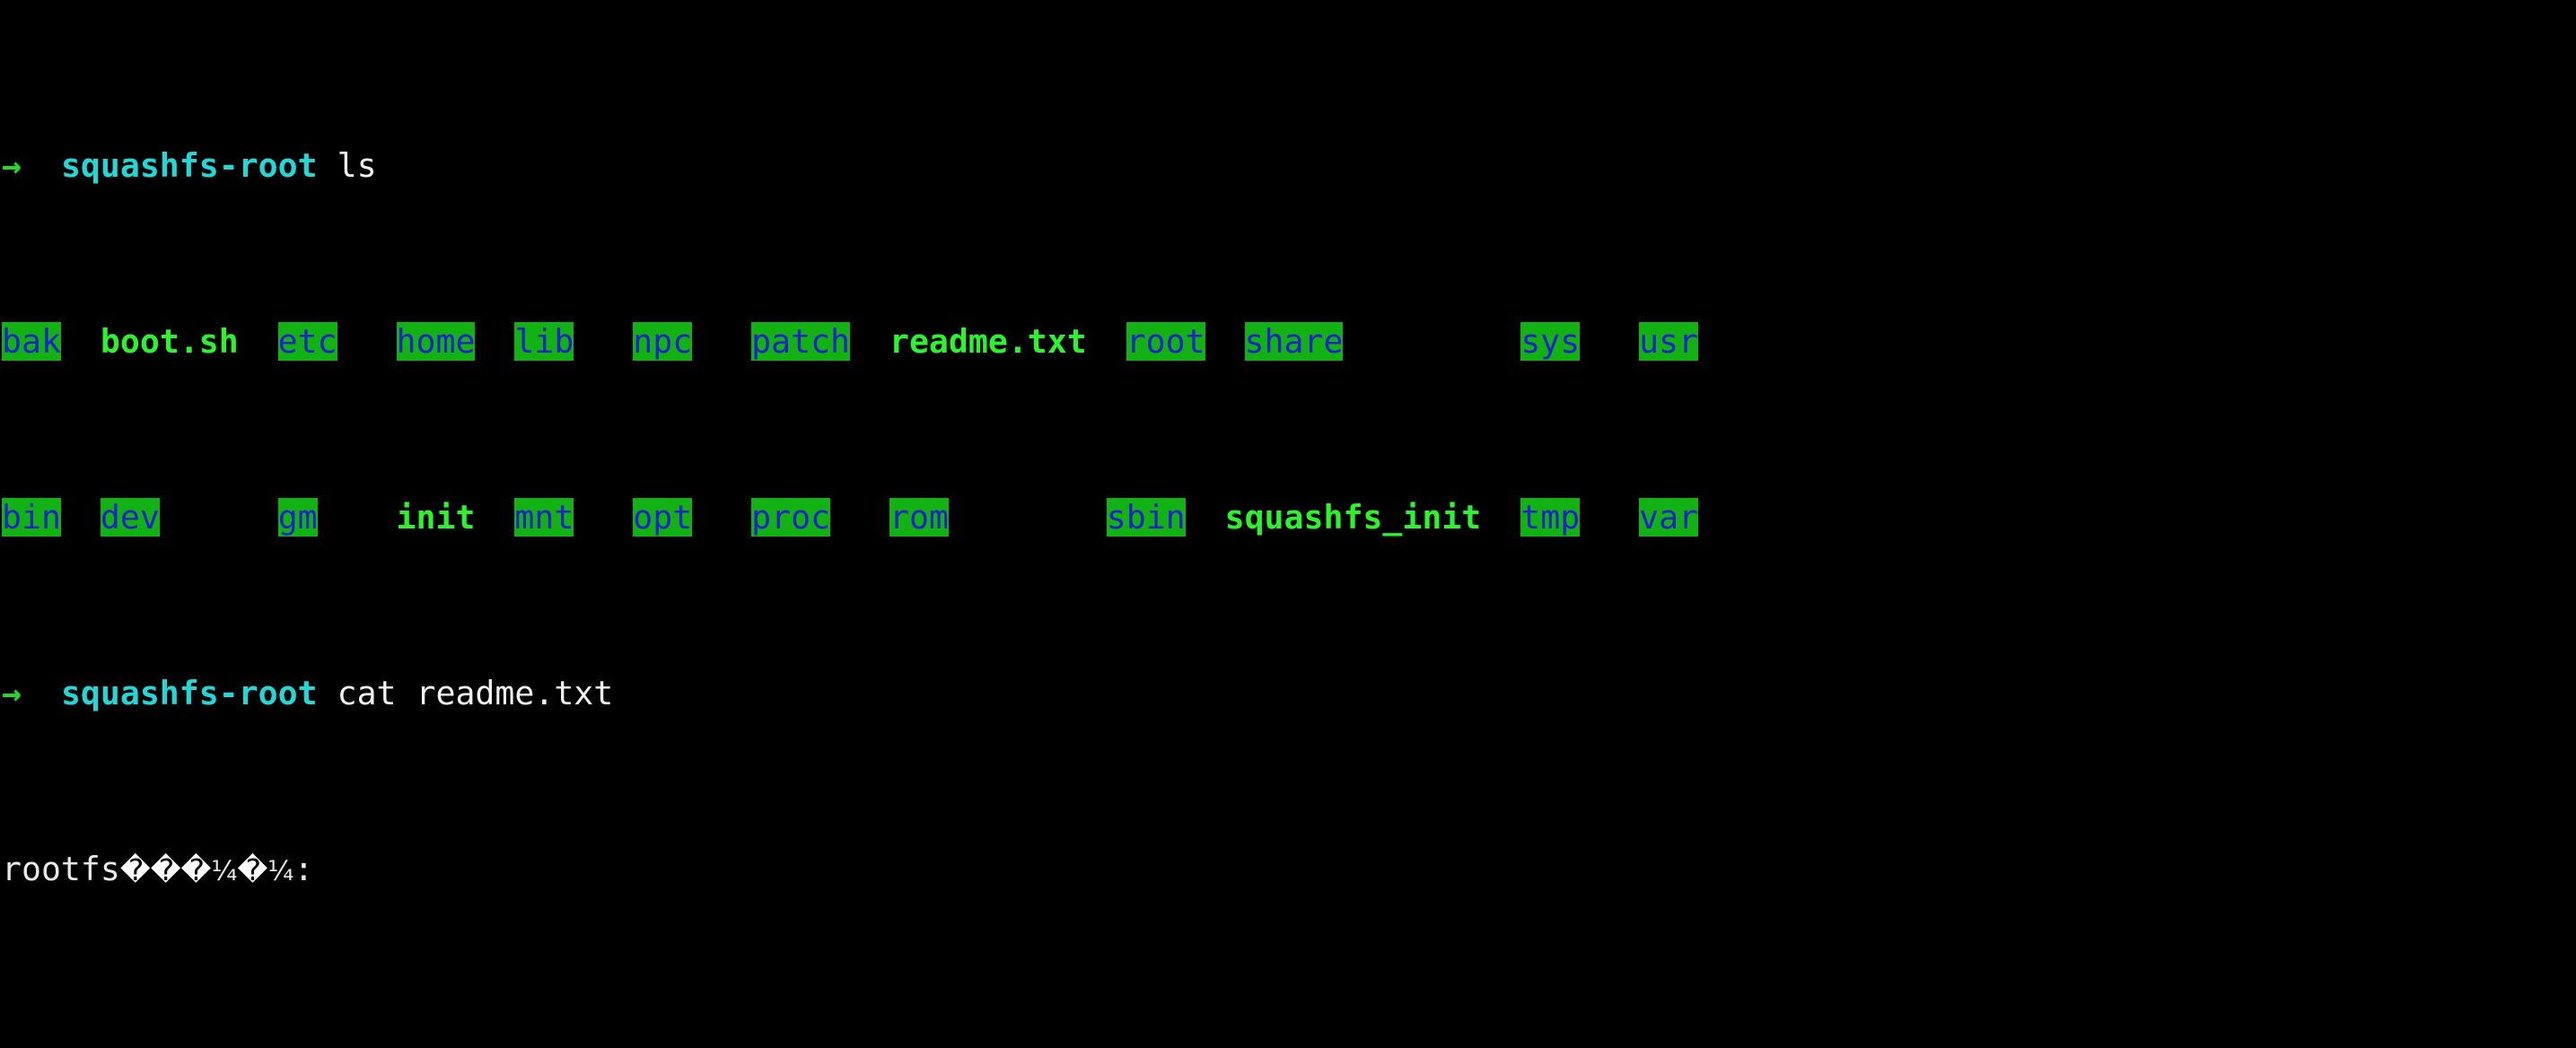  Describe the element at coordinates (304, 869) in the screenshot. I see `readme-header-colon: :` at that location.